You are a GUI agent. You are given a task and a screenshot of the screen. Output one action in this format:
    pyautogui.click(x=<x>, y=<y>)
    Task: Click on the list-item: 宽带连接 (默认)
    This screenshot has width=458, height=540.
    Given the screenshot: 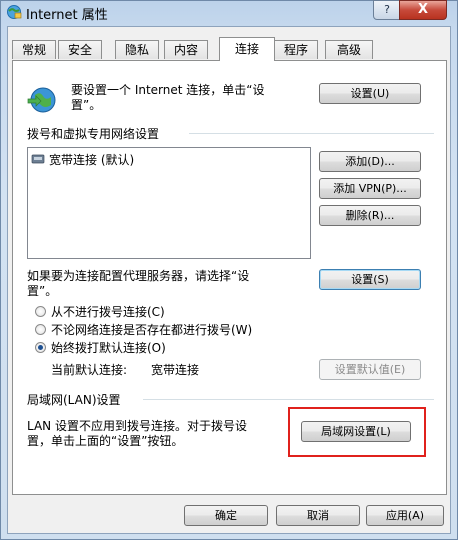 What is the action you would take?
    pyautogui.click(x=169, y=159)
    